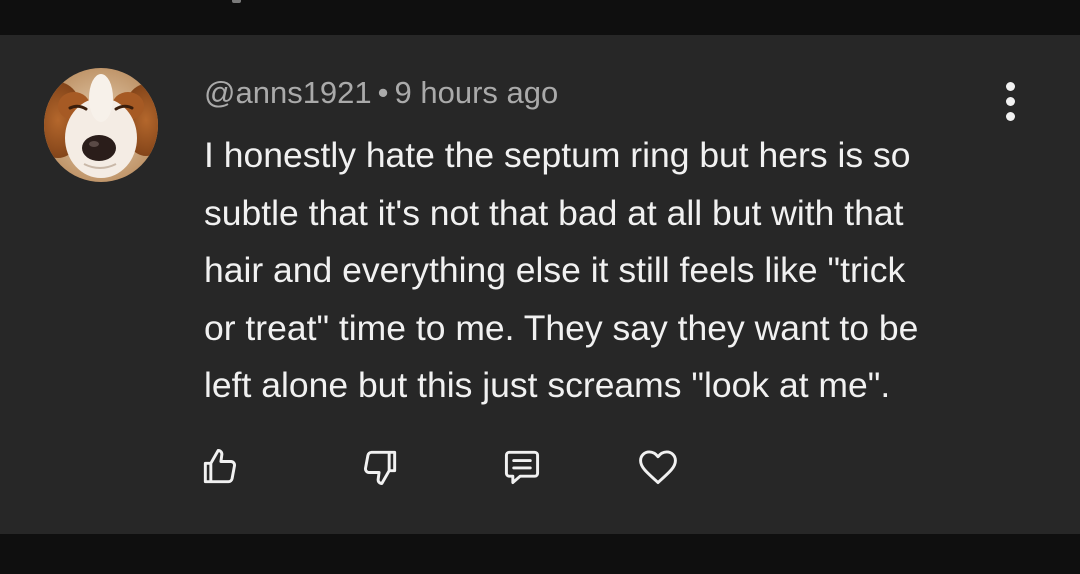  I want to click on thumbs-down-icon, so click(380, 467).